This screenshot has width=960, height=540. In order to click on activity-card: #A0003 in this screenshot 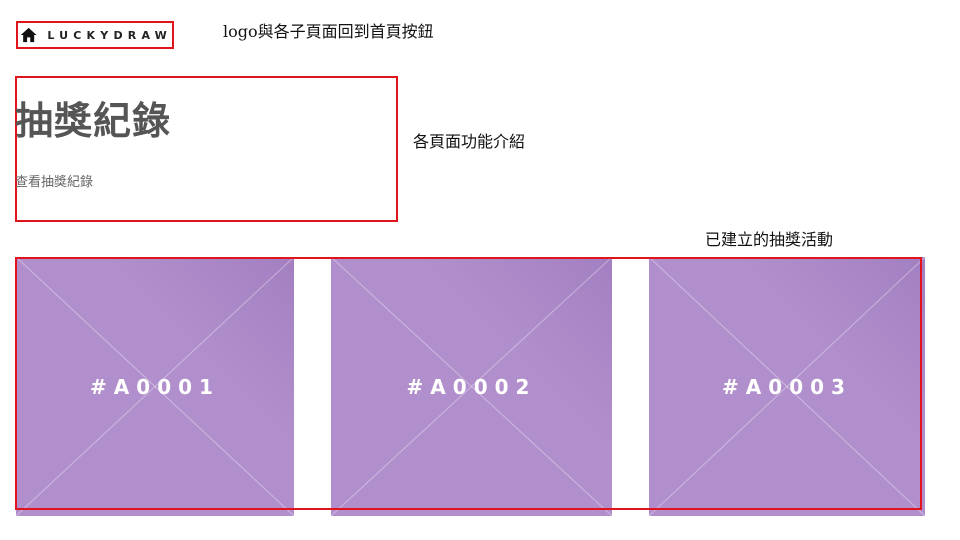, I will do `click(787, 386)`.